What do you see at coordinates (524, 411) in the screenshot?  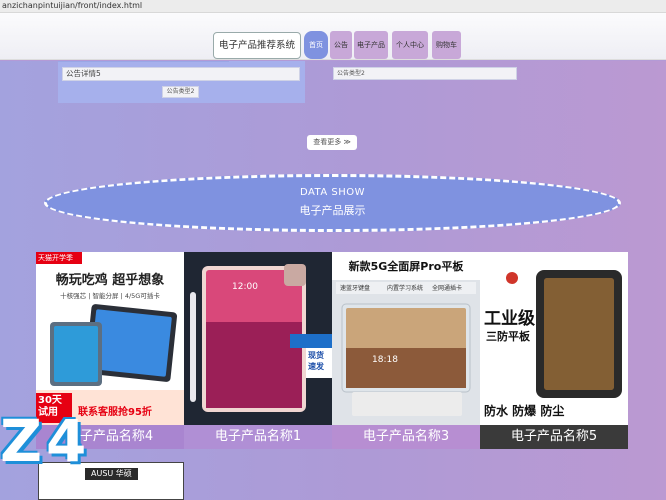 I see `product-features: 防水 防爆 防尘` at bounding box center [524, 411].